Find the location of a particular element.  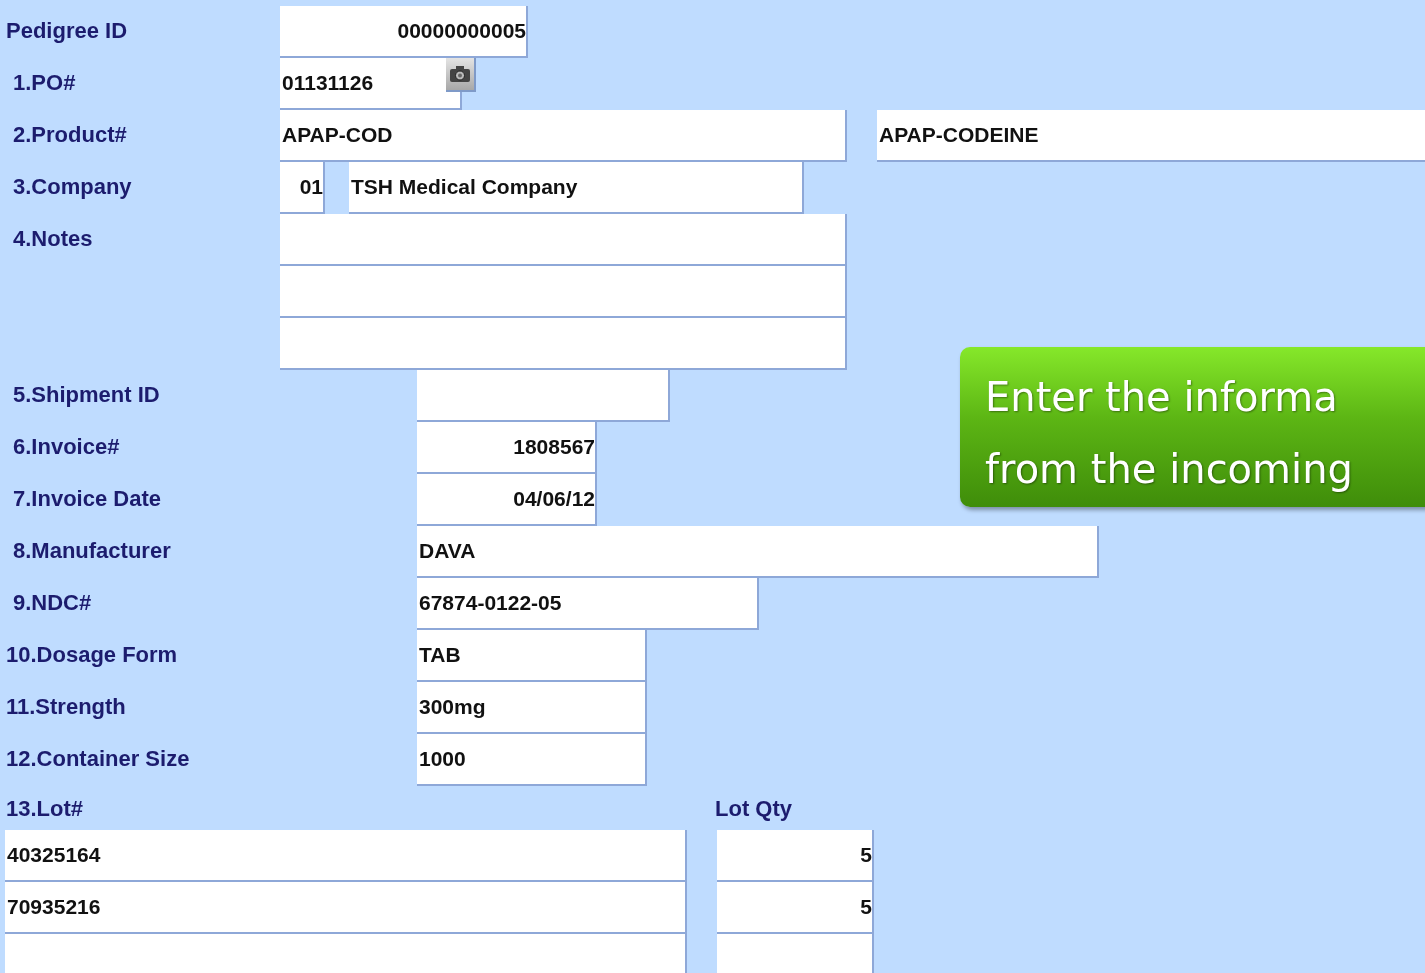

input-field: APAP-COD is located at coordinates (563, 136).